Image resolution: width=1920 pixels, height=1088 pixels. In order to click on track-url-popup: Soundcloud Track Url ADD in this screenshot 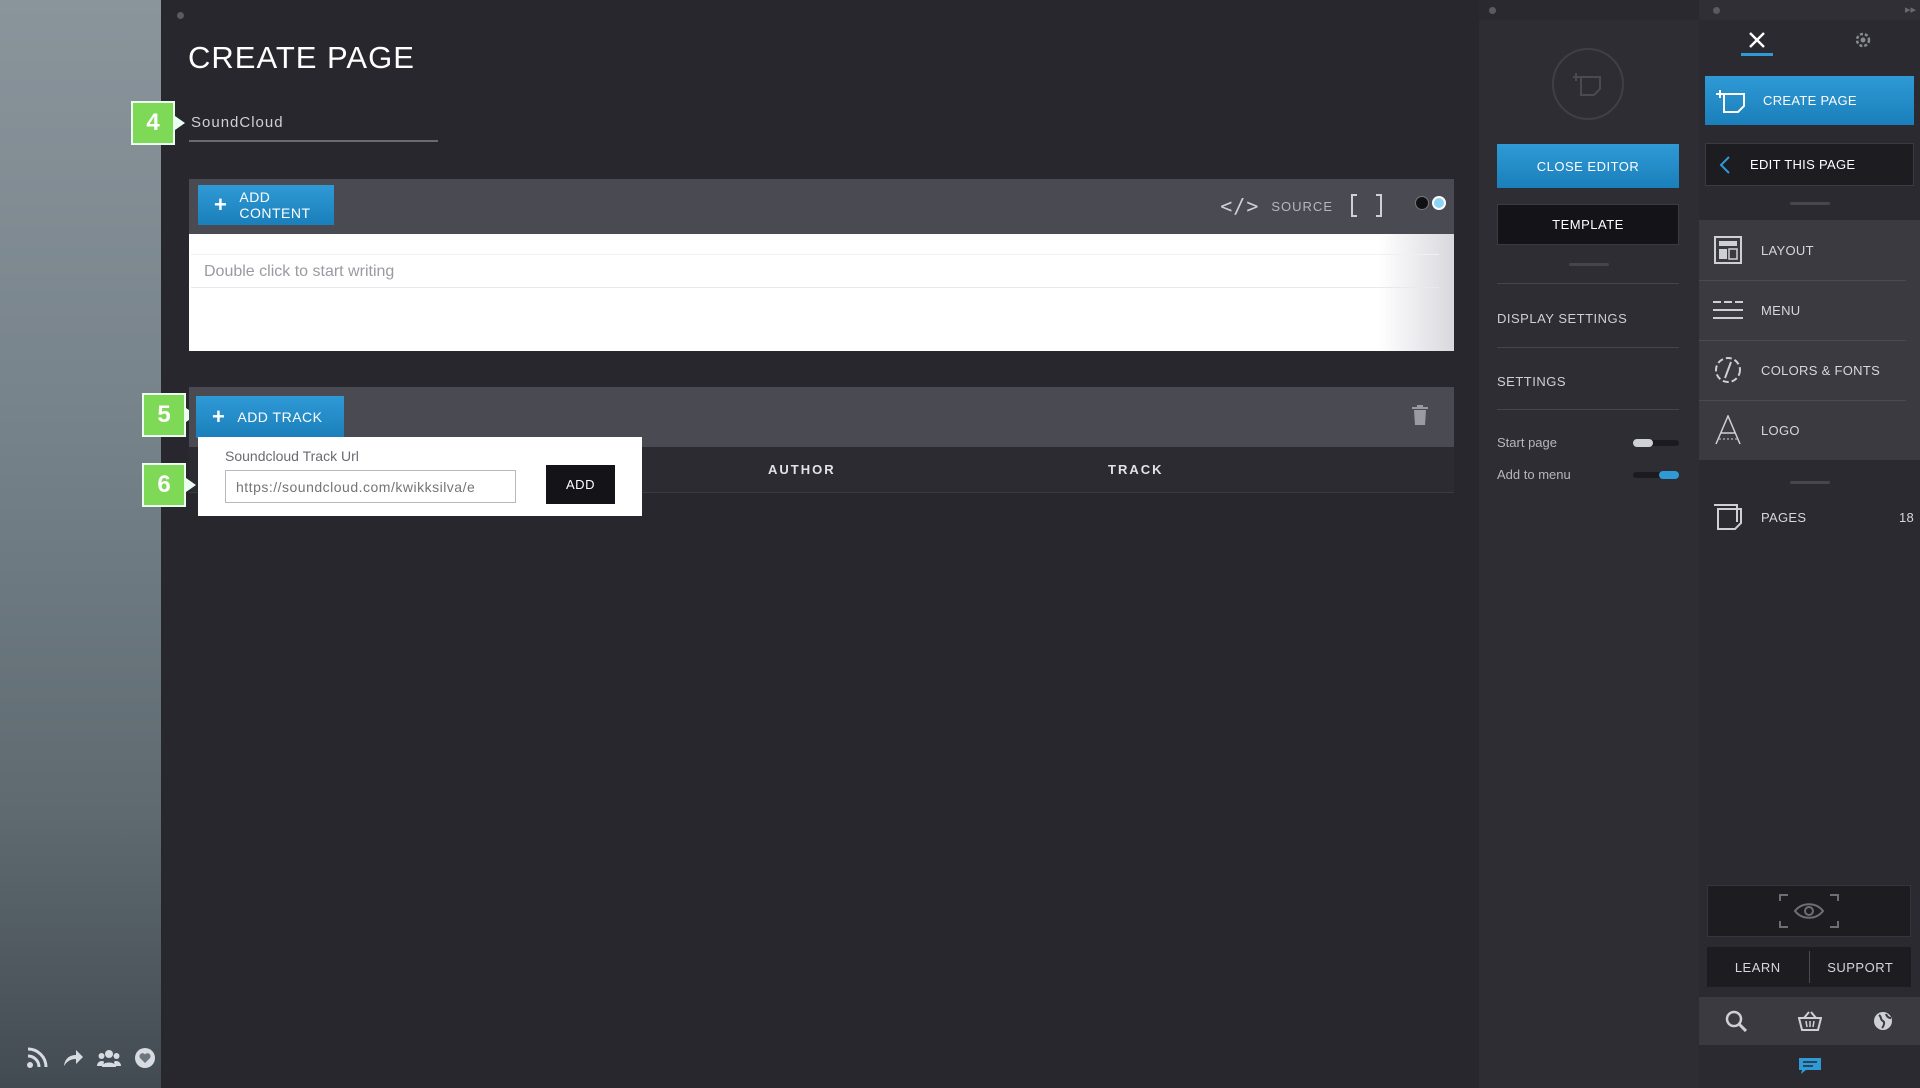, I will do `click(420, 476)`.